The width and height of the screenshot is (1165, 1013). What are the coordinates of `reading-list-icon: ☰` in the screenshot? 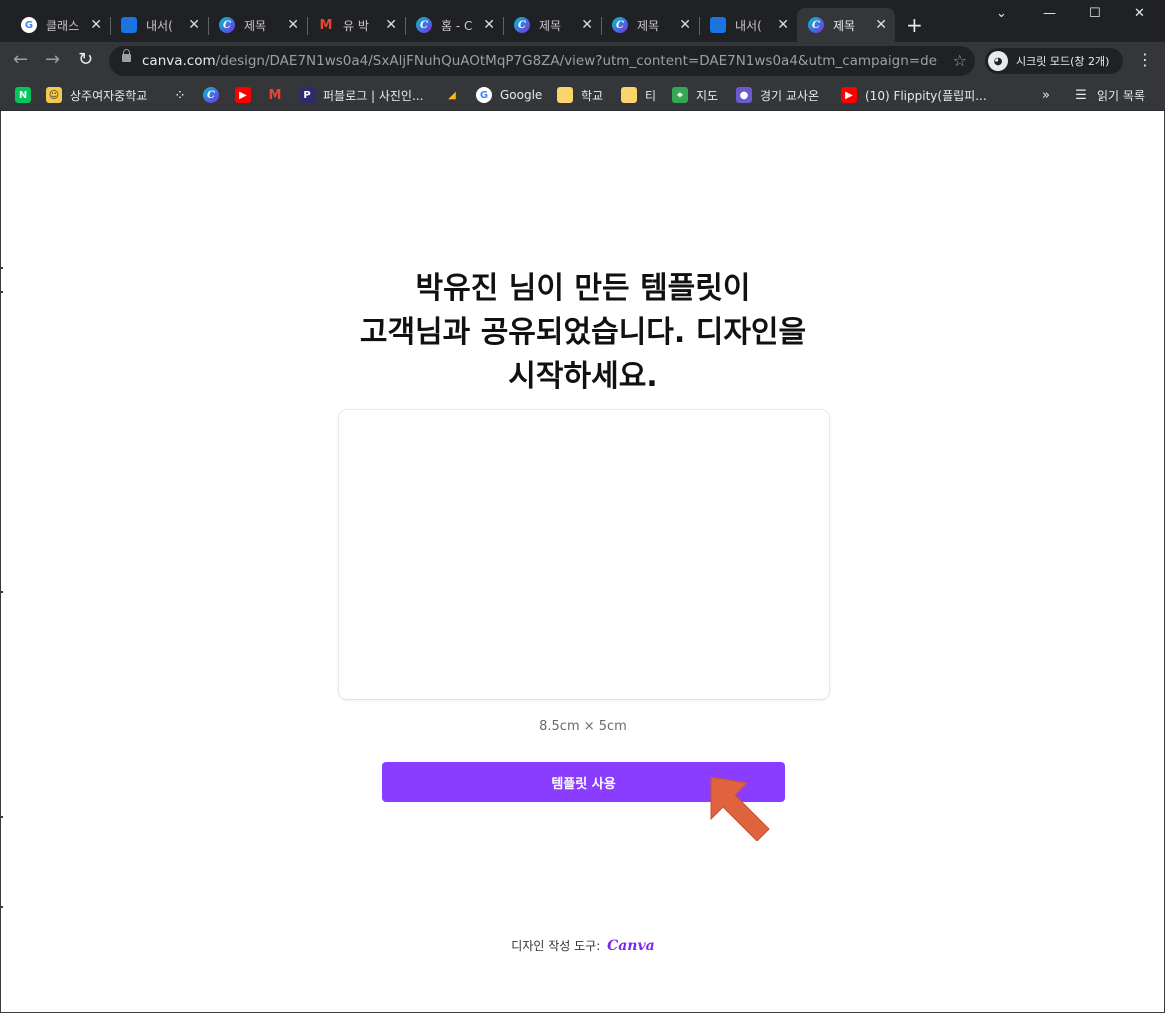 It's located at (1081, 95).